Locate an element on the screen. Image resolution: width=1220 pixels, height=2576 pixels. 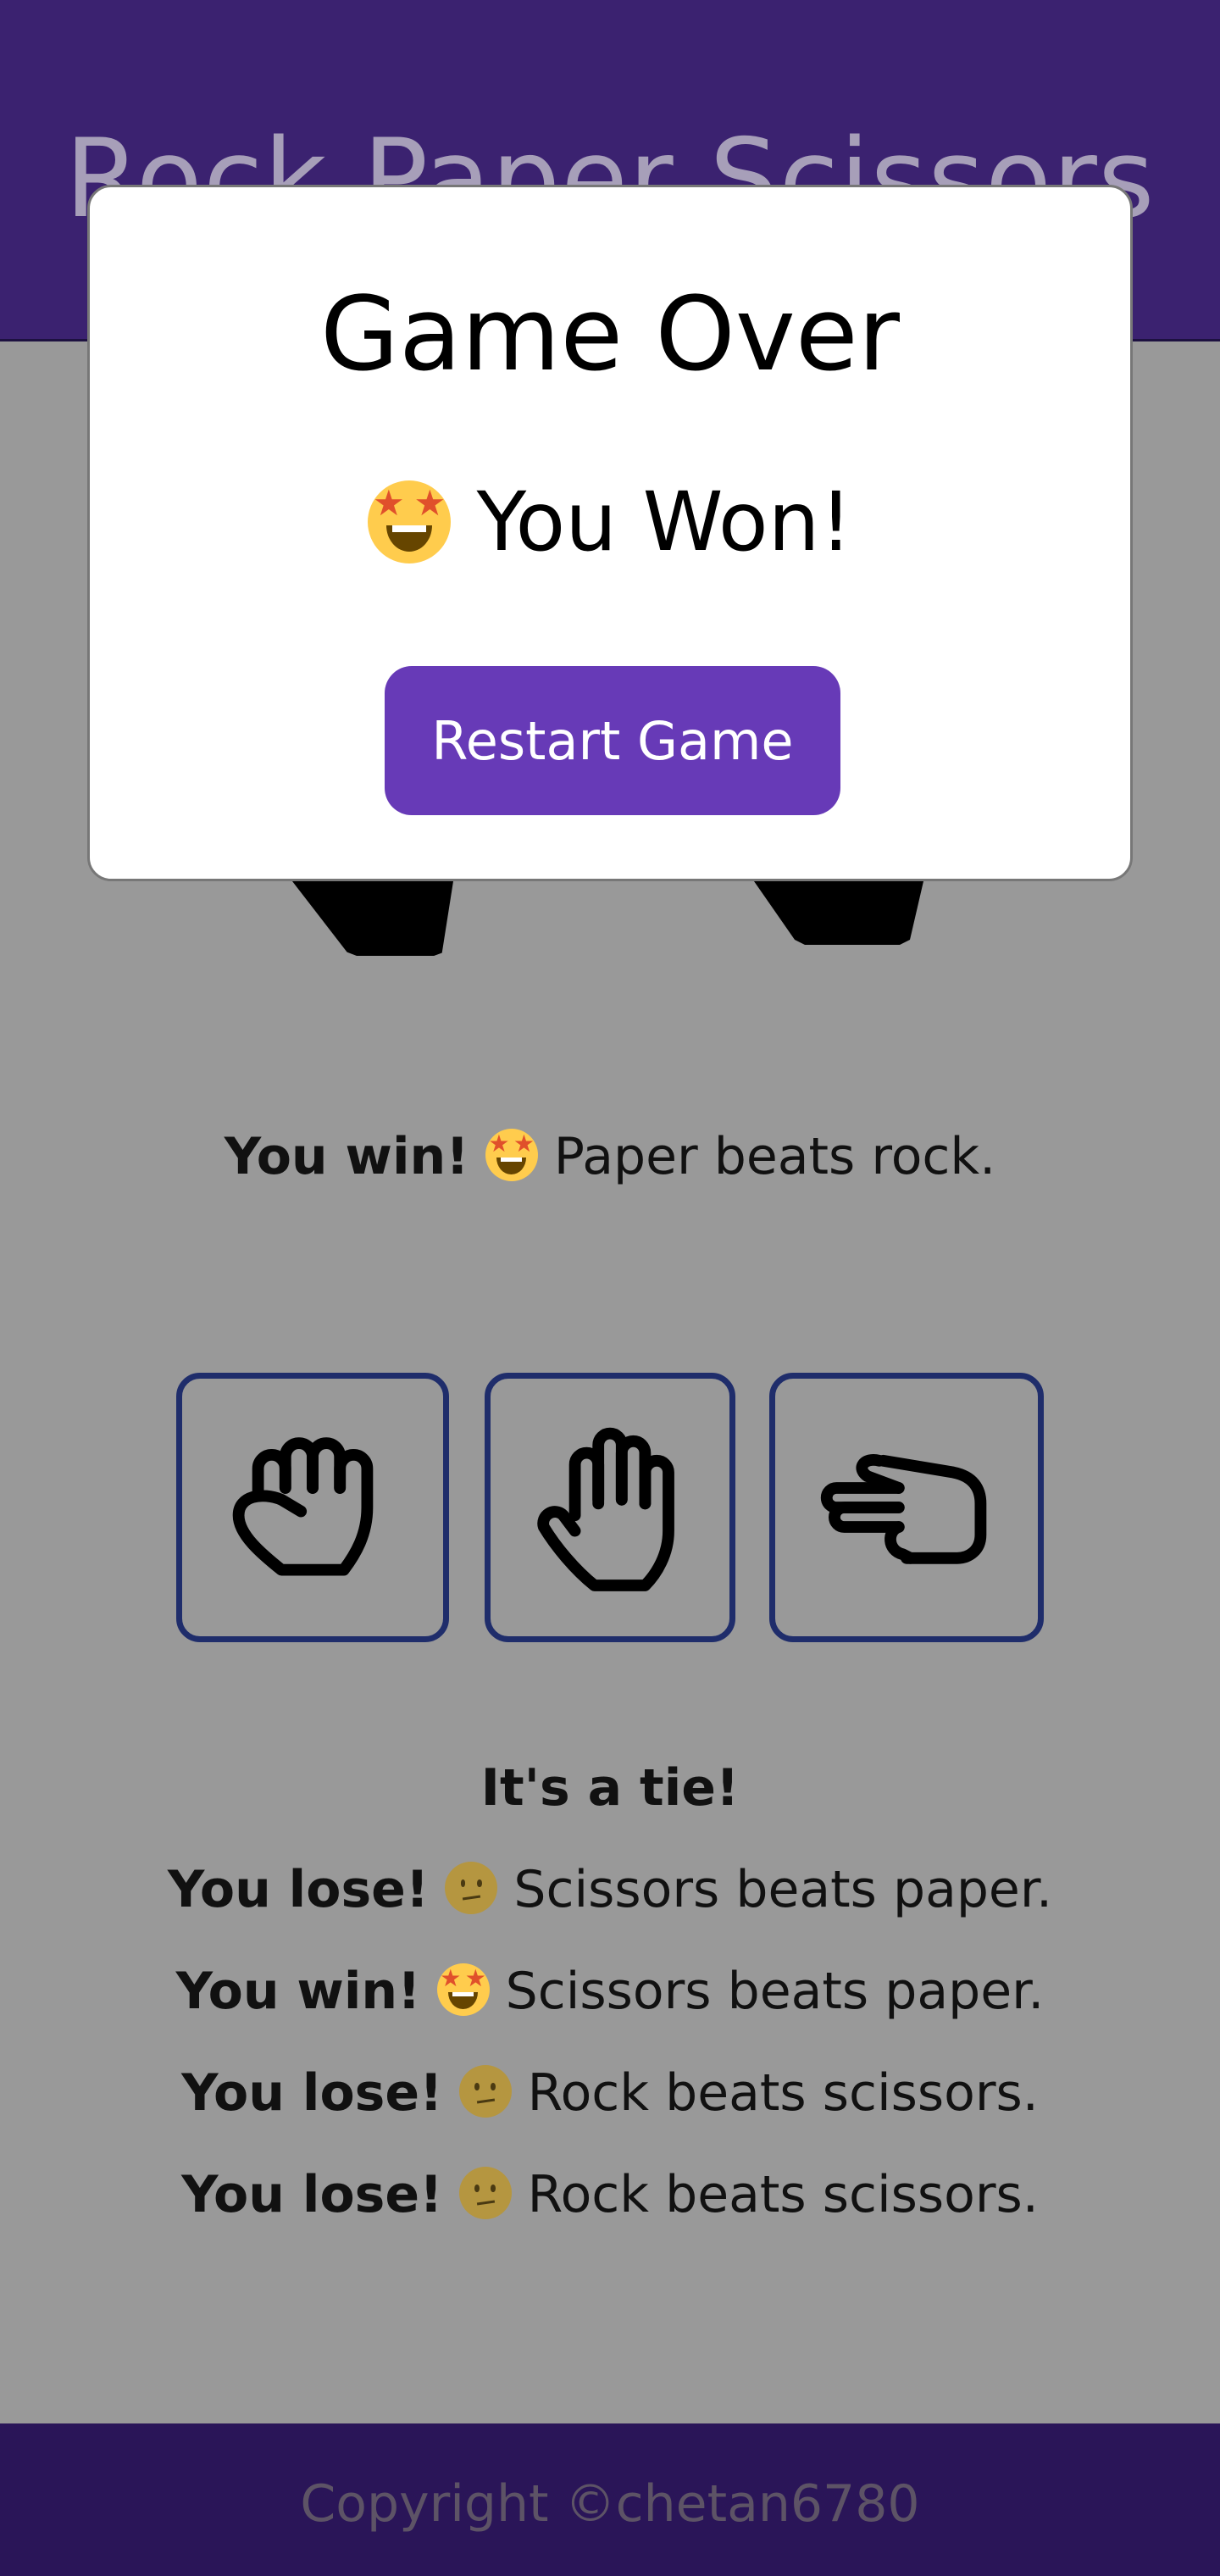
modal-message: You Won! is located at coordinates (610, 522).